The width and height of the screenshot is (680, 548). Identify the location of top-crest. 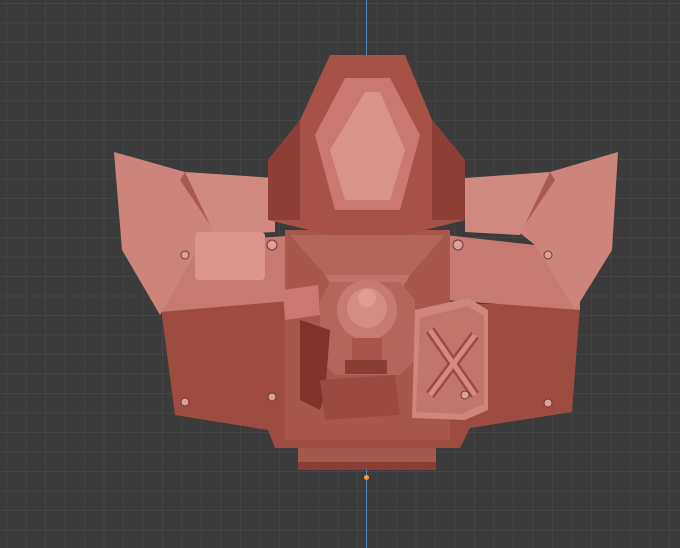
(366, 145).